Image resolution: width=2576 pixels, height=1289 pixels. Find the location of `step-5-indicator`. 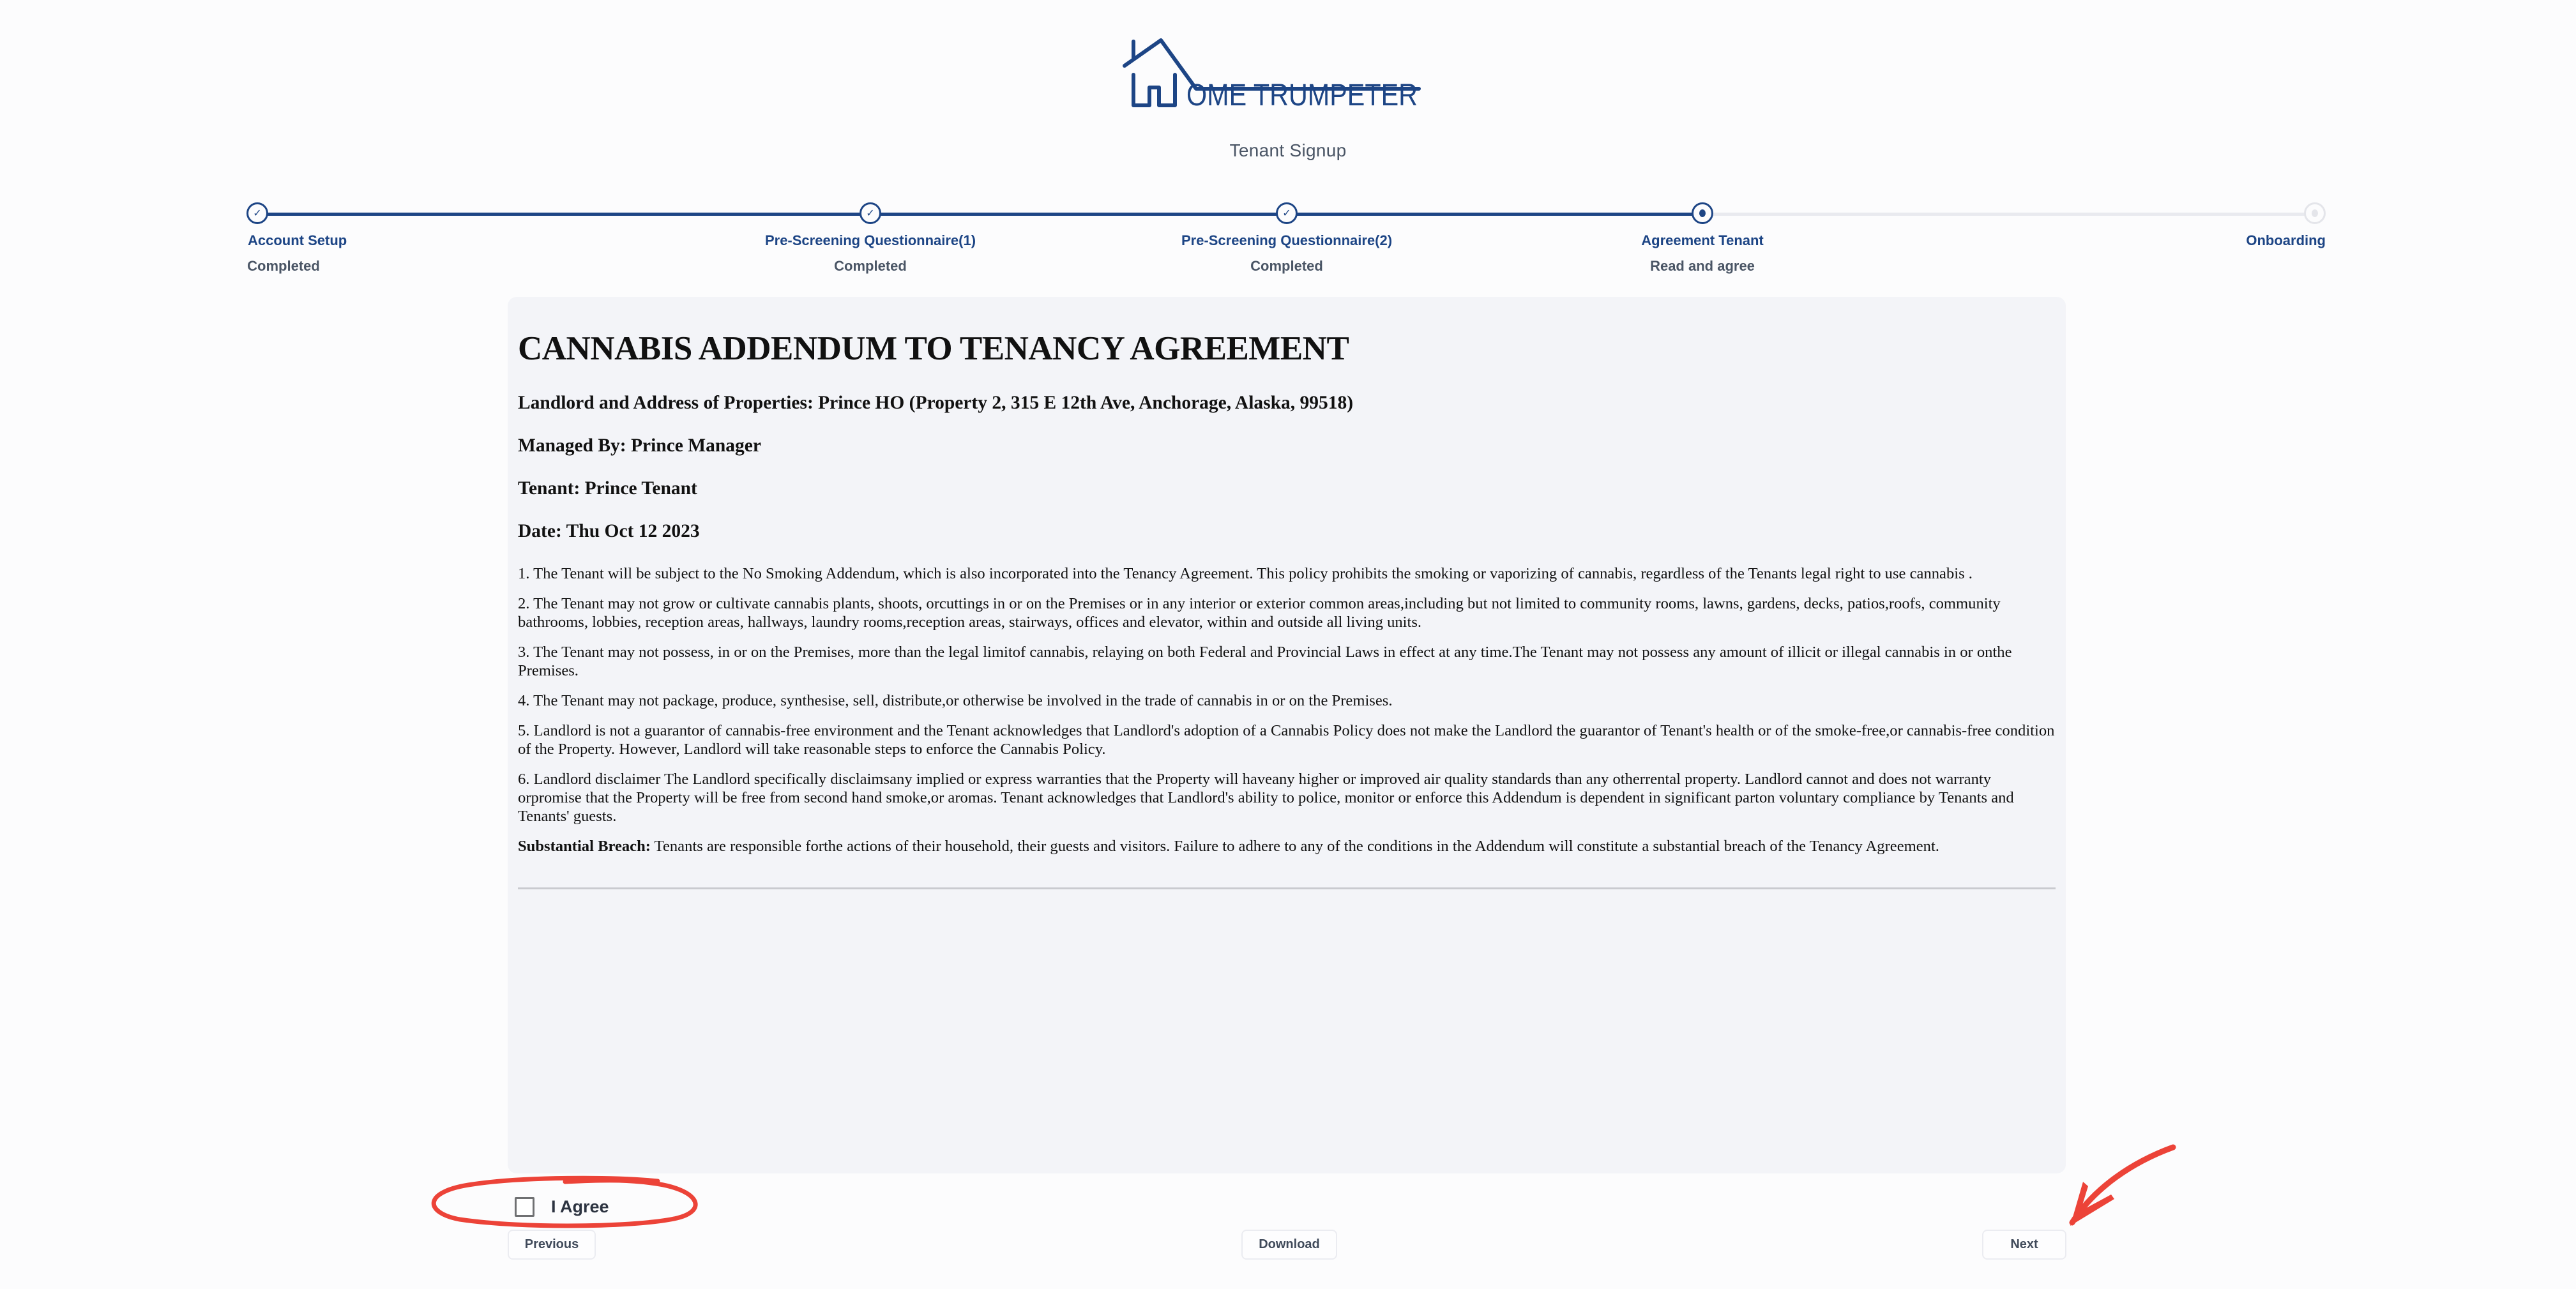

step-5-indicator is located at coordinates (2315, 213).